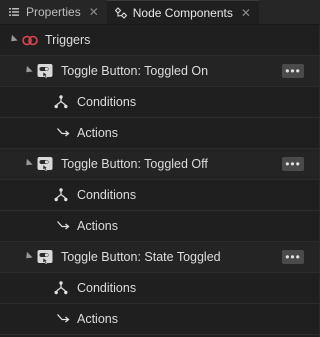  I want to click on triggers-label: Triggers, so click(68, 40).